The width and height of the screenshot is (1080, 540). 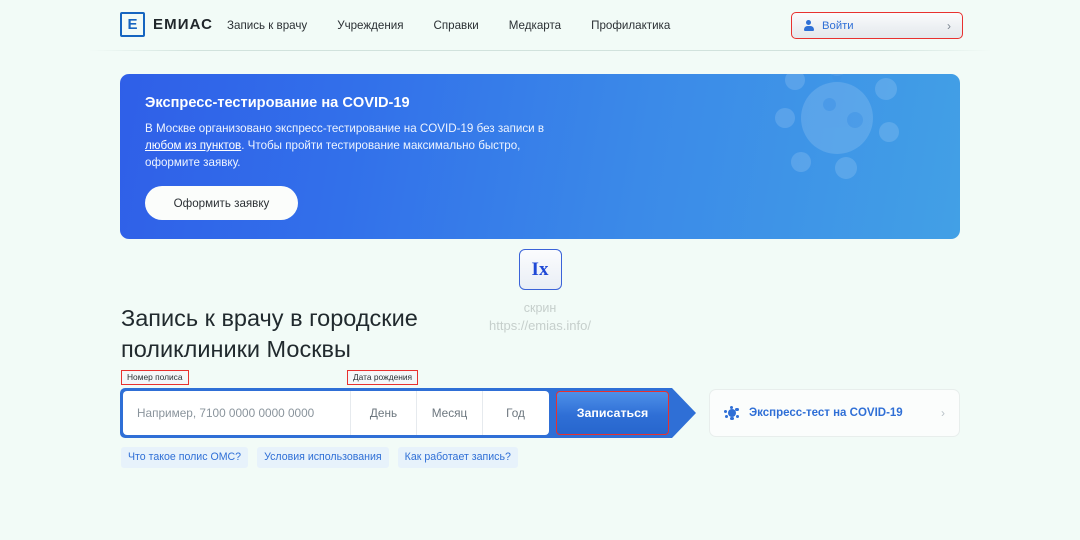 I want to click on nav-item-medkarta: Медкарта, so click(x=535, y=25).